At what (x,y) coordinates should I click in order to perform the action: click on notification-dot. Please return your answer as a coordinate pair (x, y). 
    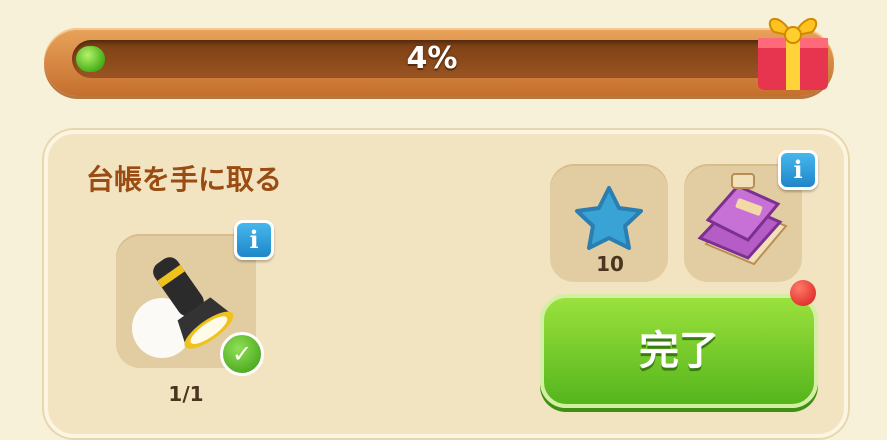
    Looking at the image, I should click on (803, 293).